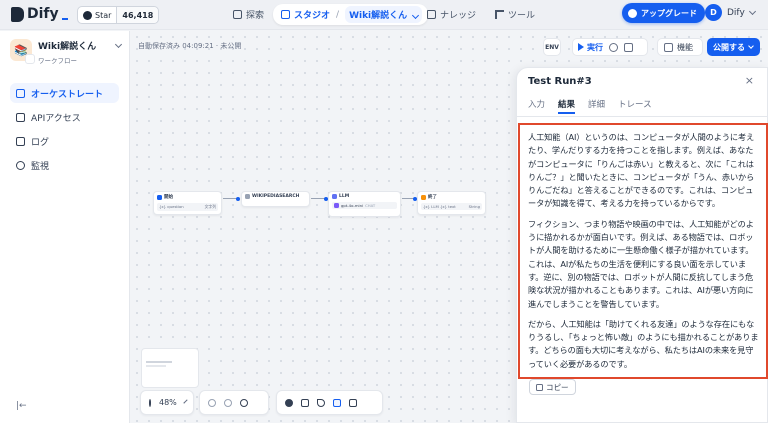 The width and height of the screenshot is (768, 423). I want to click on nav-studio: スタジオ / Wiki解説くん, so click(351, 14).